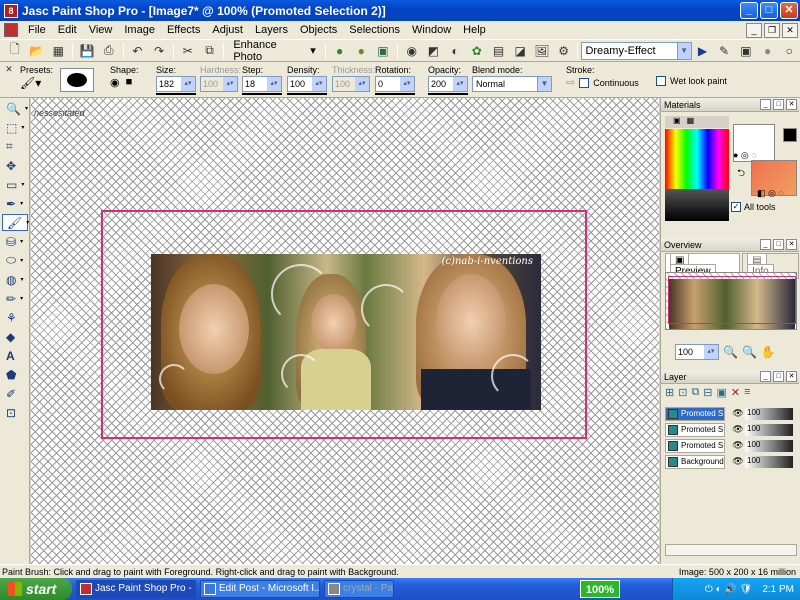  Describe the element at coordinates (210, 51) in the screenshot. I see `copy-icon: ⧉` at that location.